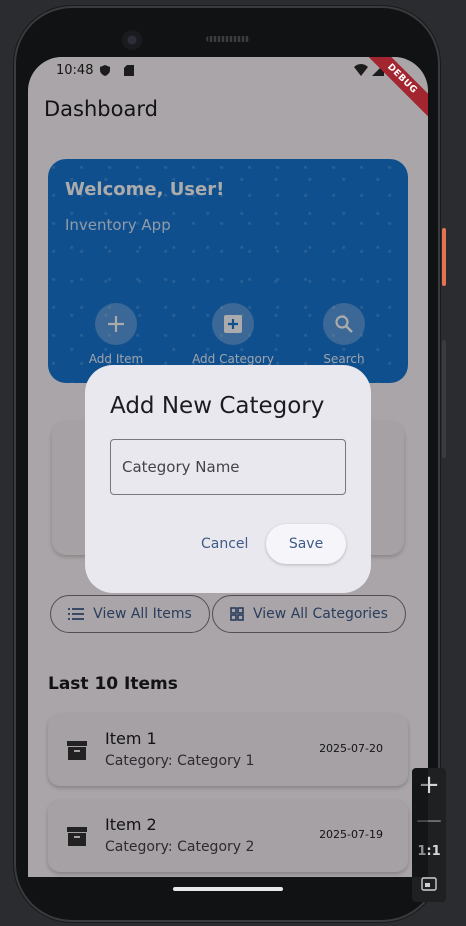  Describe the element at coordinates (444, 399) in the screenshot. I see `volume-button` at that location.